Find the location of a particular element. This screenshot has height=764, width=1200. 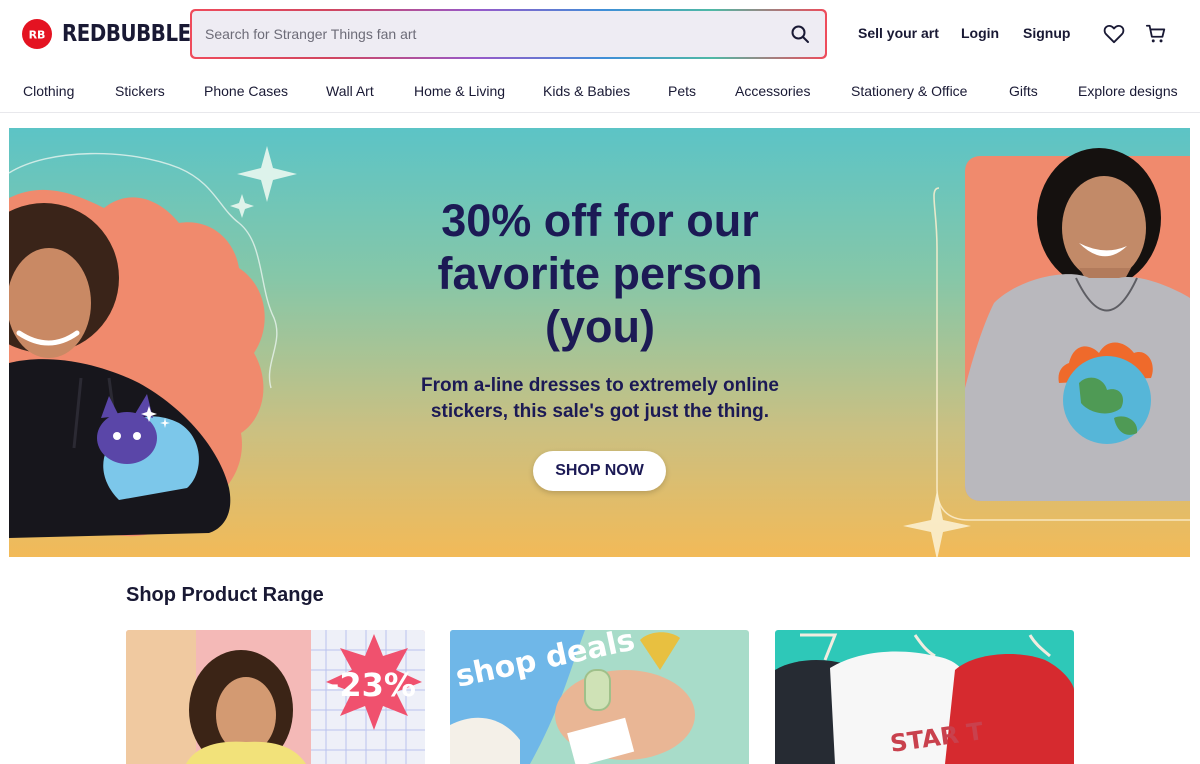

product-range-card: -23% is located at coordinates (275, 697).